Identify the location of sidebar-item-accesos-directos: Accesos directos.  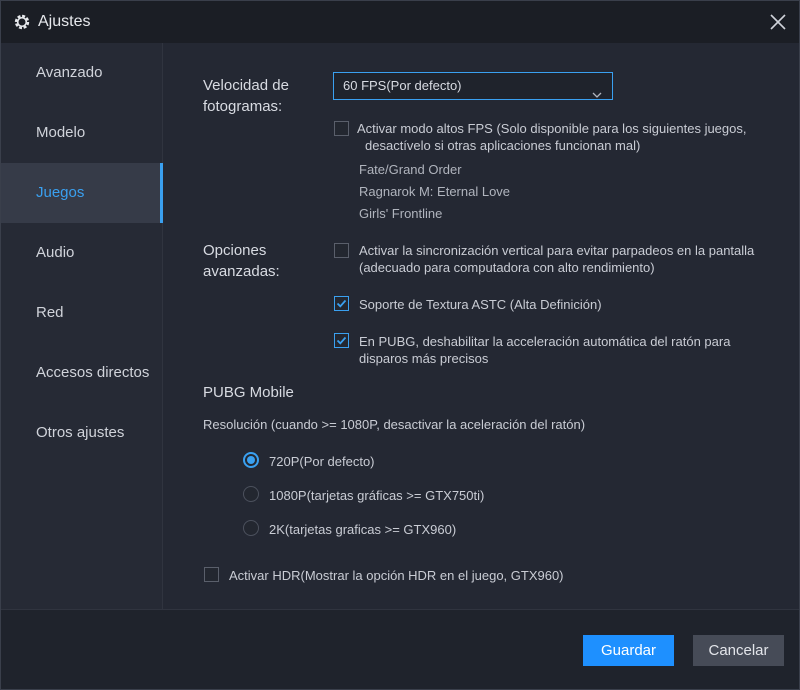
(82, 373).